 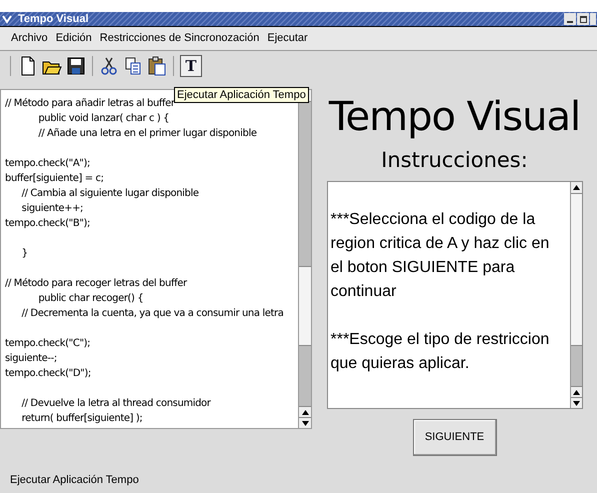 I want to click on cut-icon, so click(x=109, y=66).